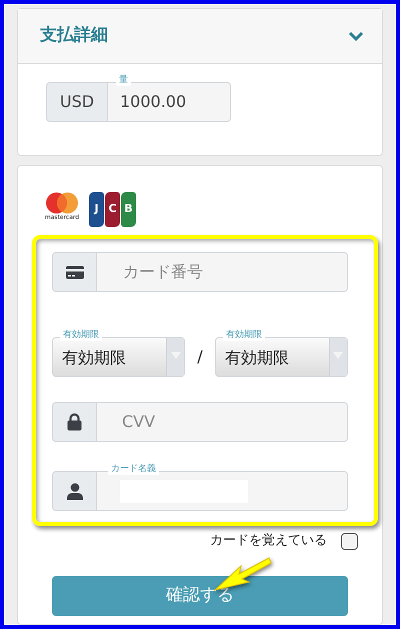 The height and width of the screenshot is (629, 400). I want to click on credit-card-icon, so click(75, 272).